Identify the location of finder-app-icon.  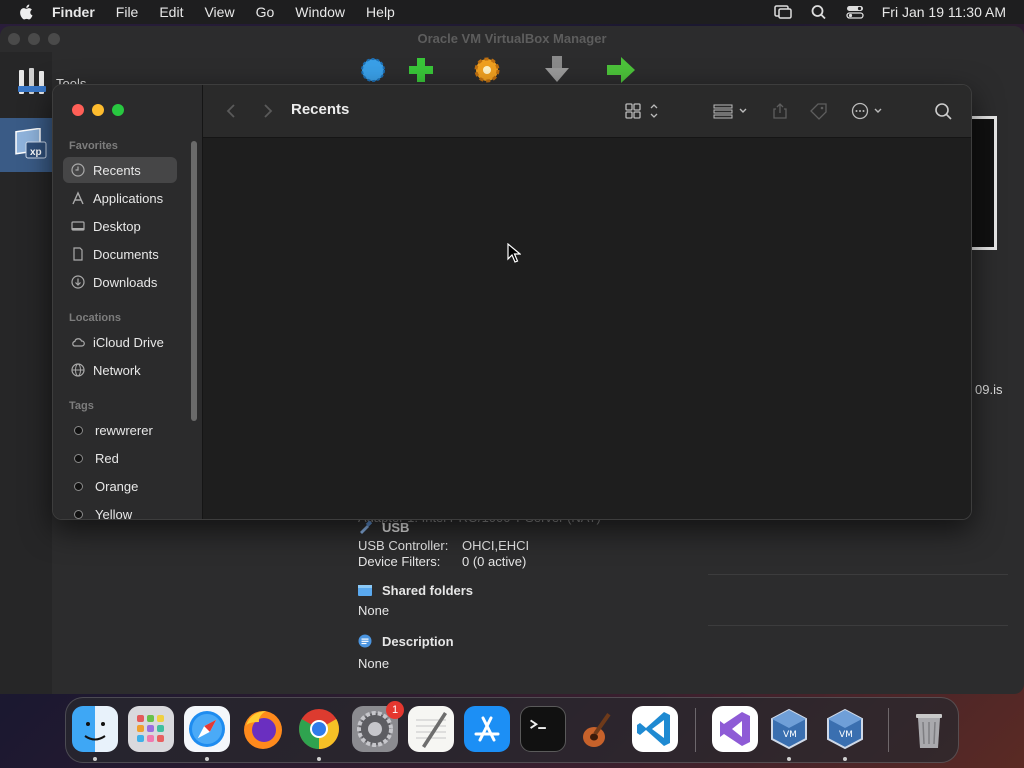
(95, 729).